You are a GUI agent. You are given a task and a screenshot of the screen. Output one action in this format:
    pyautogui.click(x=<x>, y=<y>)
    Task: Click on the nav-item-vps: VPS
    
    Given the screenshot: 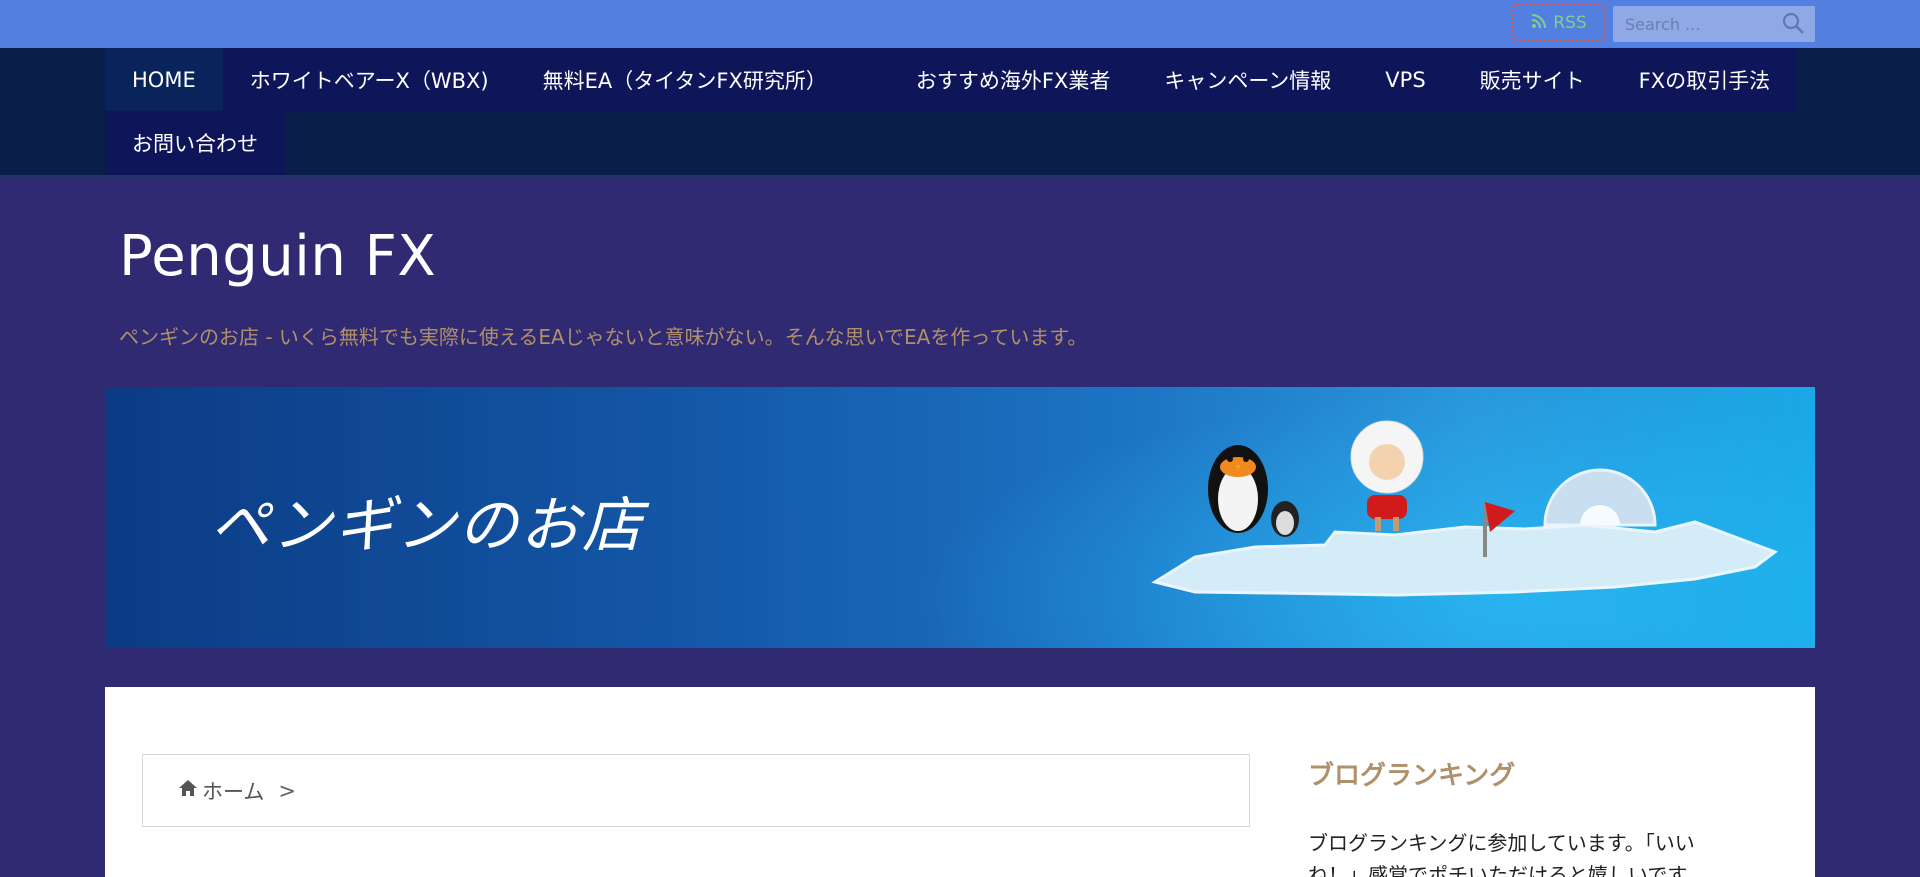 What is the action you would take?
    pyautogui.click(x=1405, y=79)
    